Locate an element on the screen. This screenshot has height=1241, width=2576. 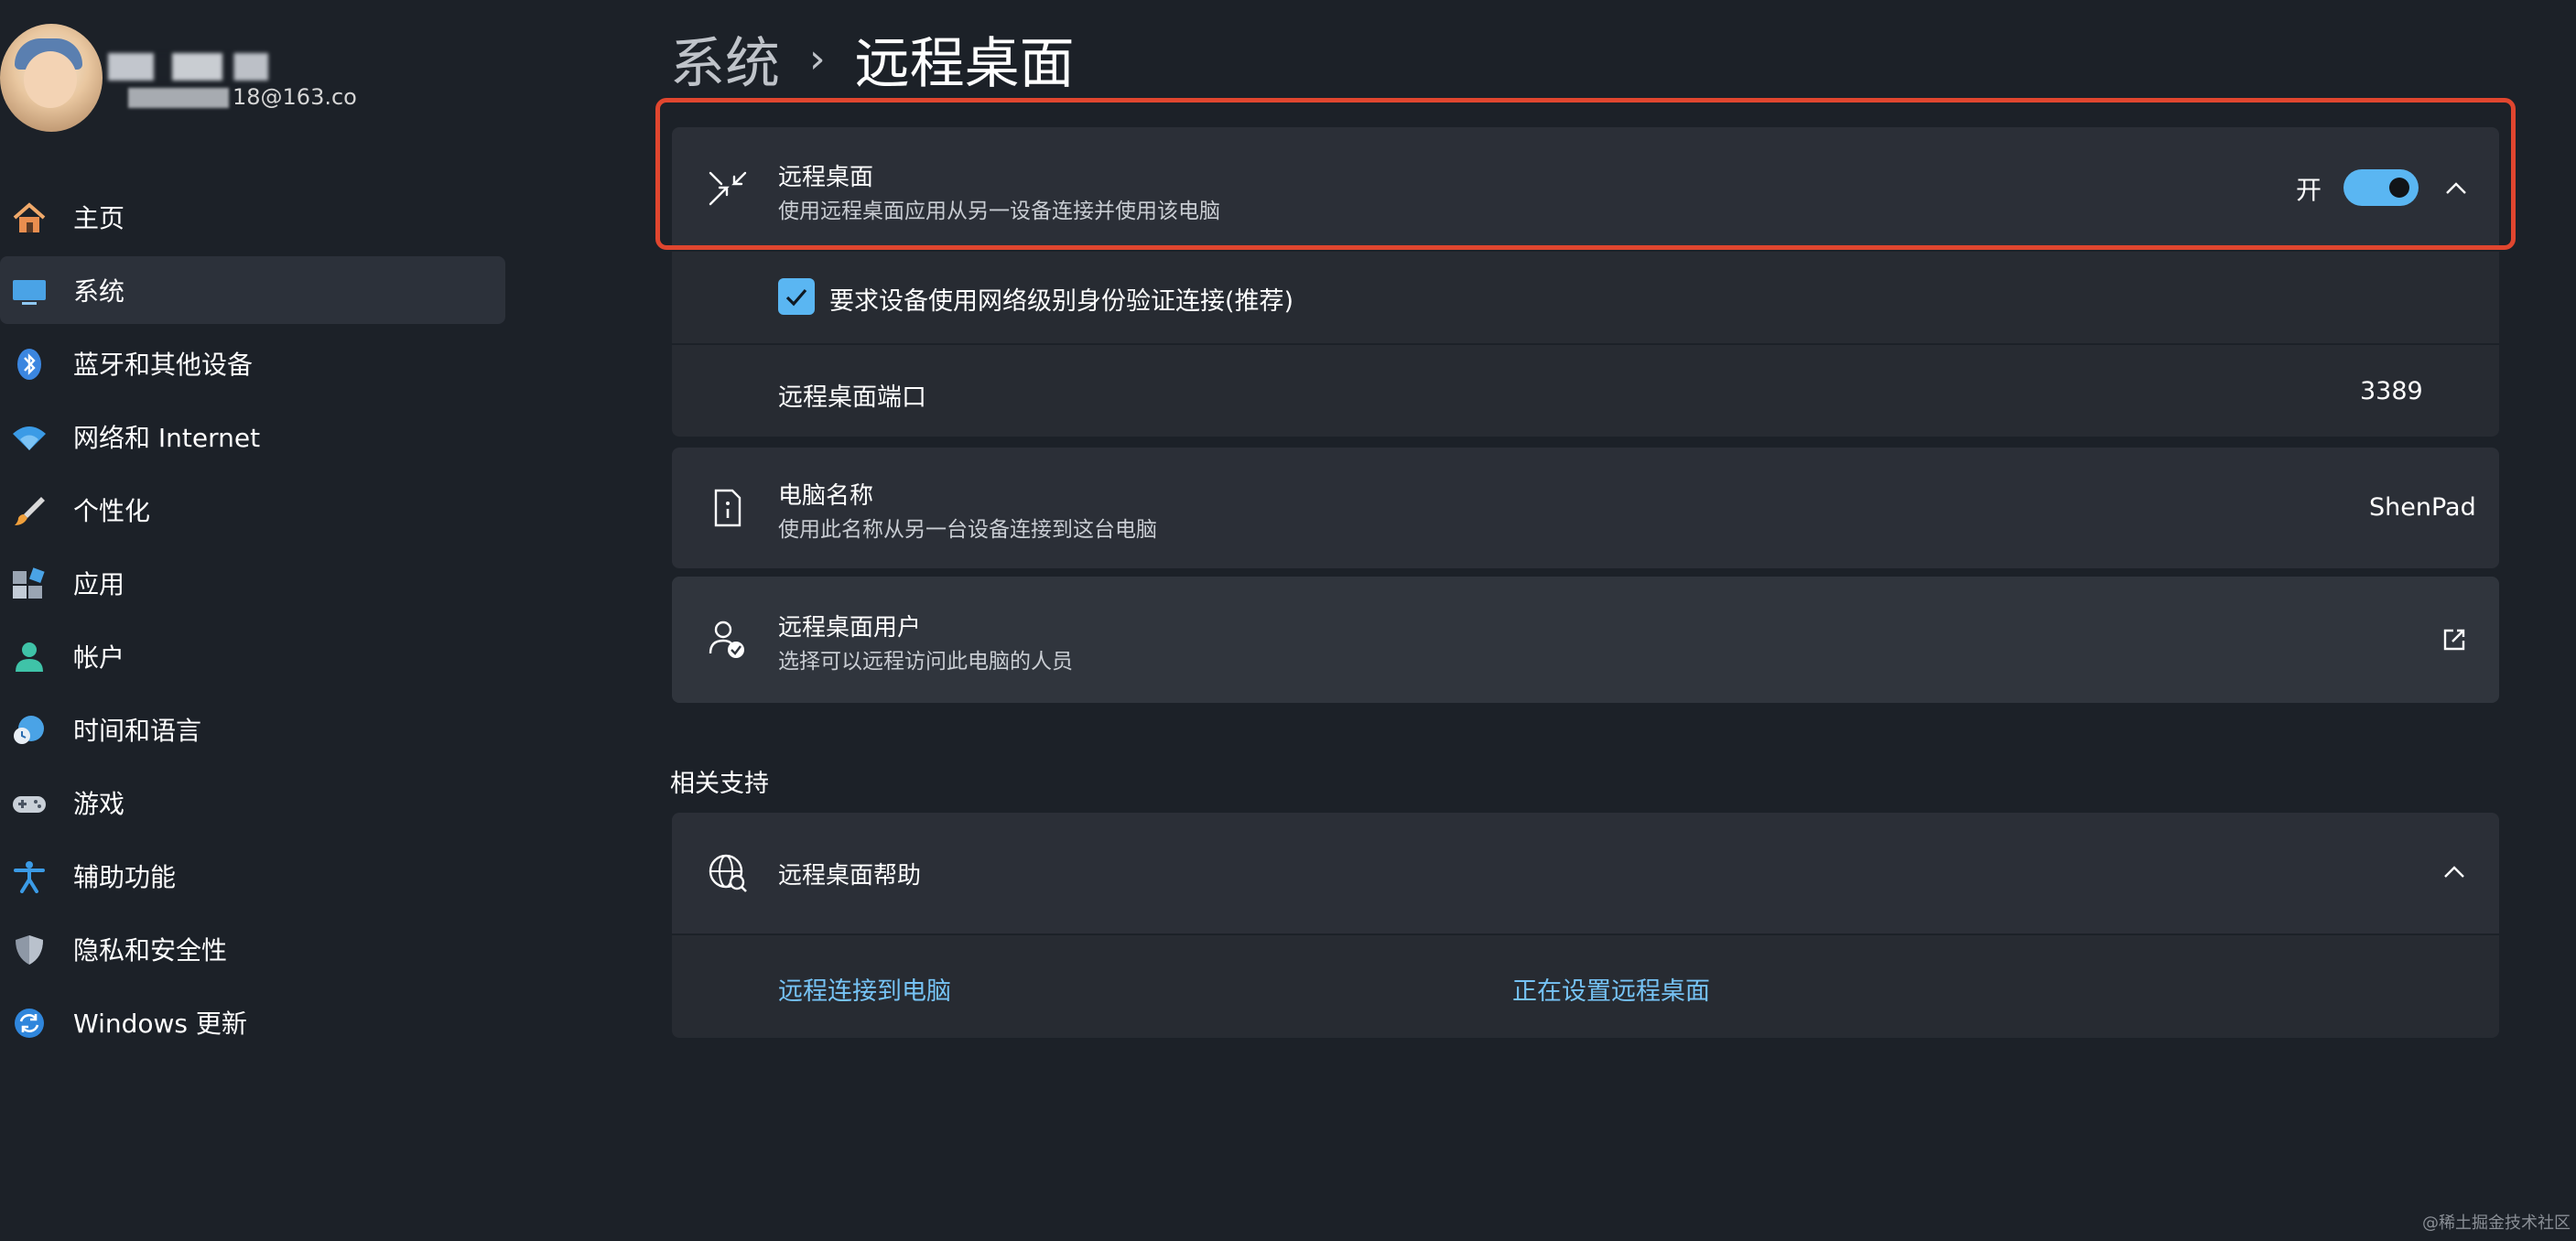
external-link-icon is located at coordinates (2455, 639).